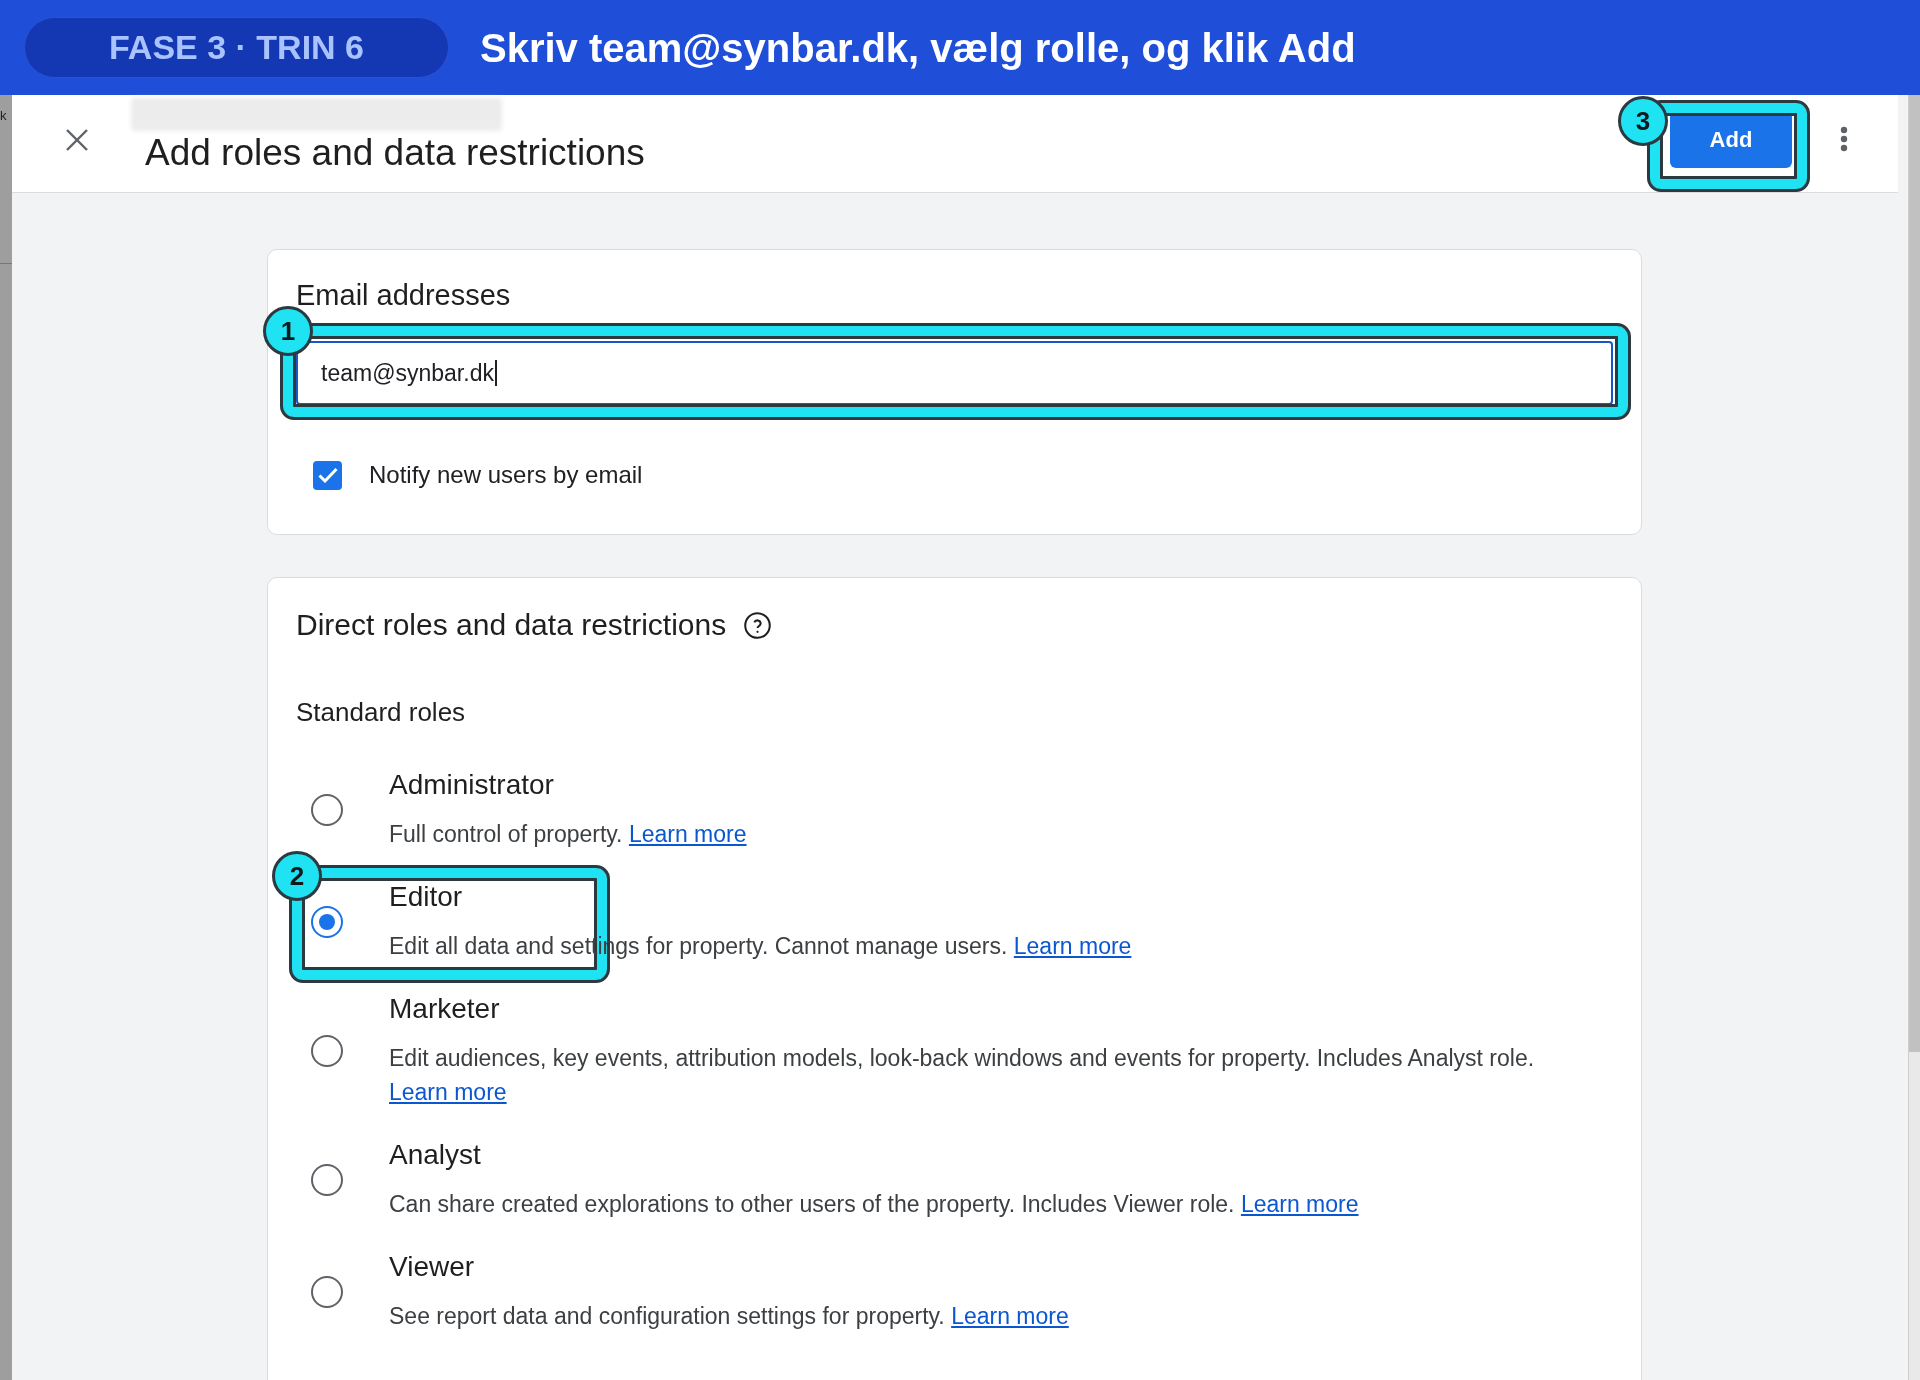  What do you see at coordinates (445, 1009) in the screenshot?
I see `role-title: Marketer` at bounding box center [445, 1009].